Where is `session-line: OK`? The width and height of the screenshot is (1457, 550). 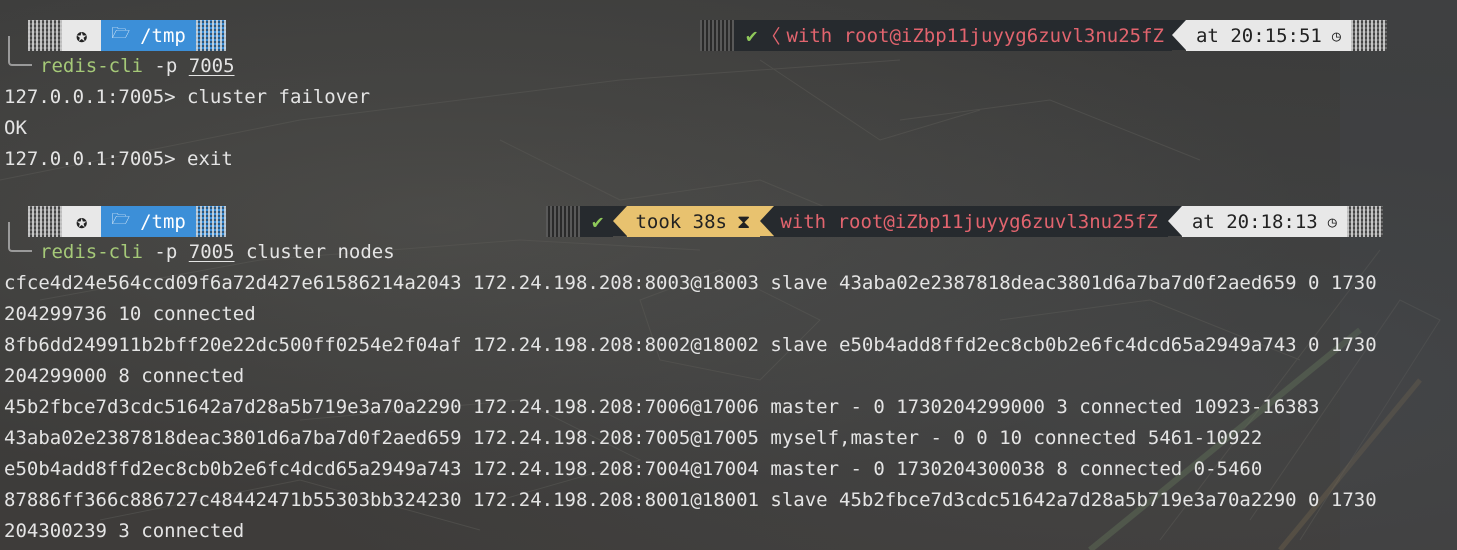
session-line: OK is located at coordinates (15, 128).